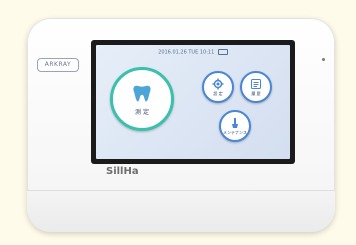 The height and width of the screenshot is (245, 356). I want to click on measure-button: 測 定, so click(142, 99).